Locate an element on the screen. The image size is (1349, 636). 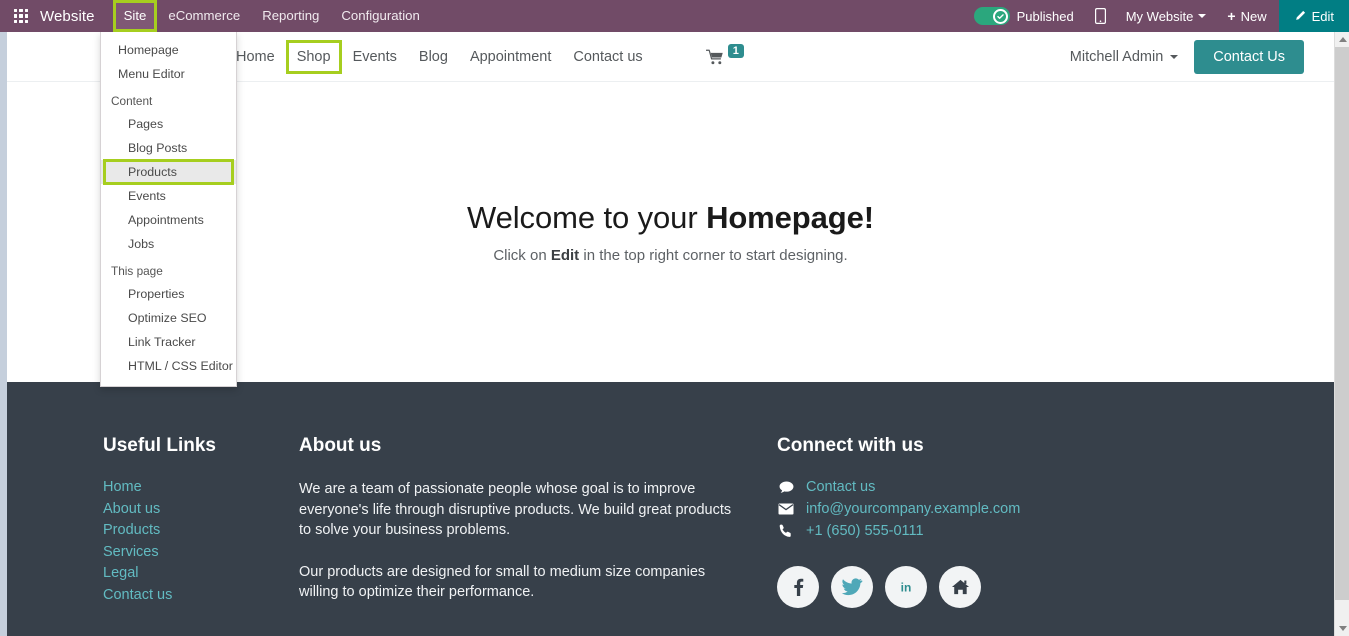
mobile-preview-icon is located at coordinates (1100, 16).